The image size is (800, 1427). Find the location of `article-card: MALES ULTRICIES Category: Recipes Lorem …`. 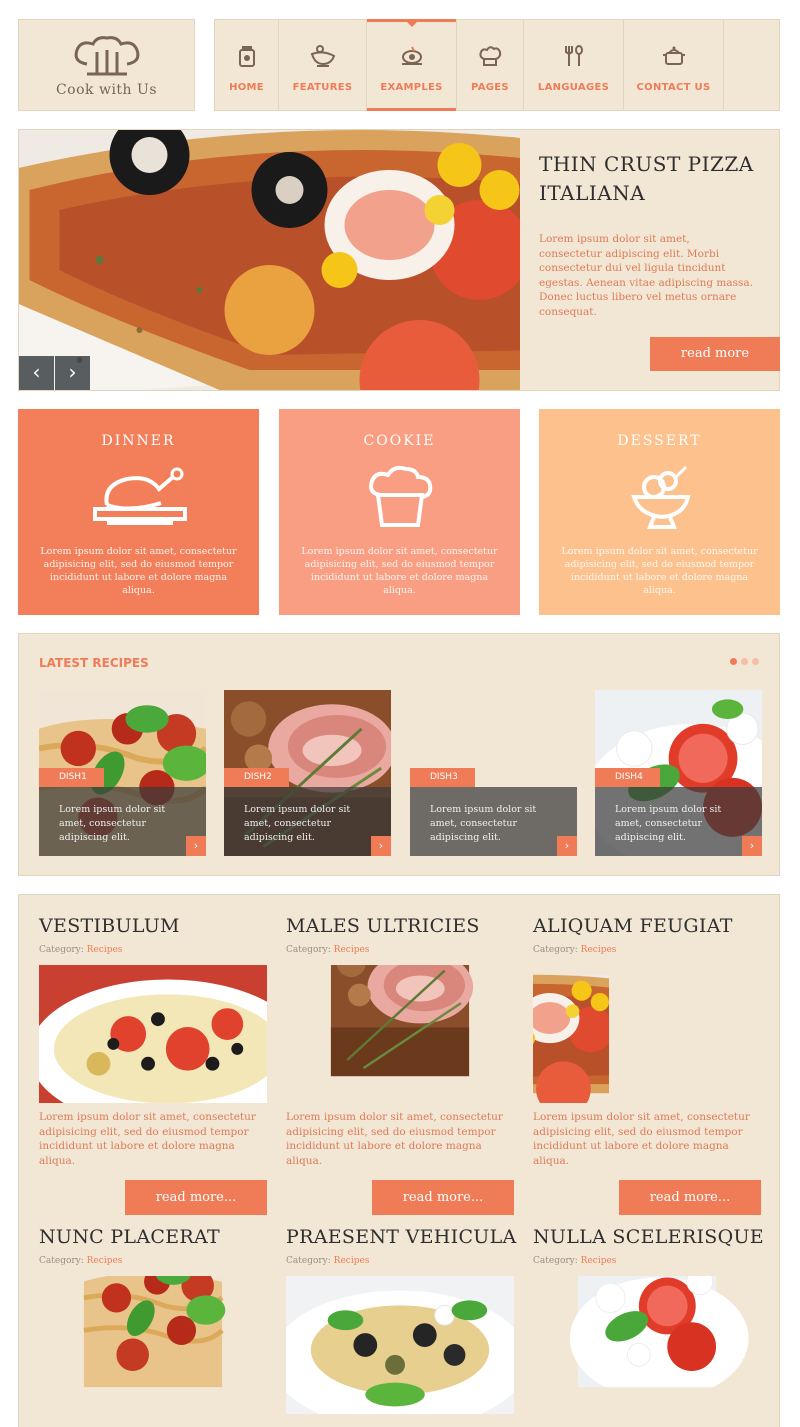

article-card: MALES ULTRICIES Category: Recipes Lorem … is located at coordinates (400, 1065).